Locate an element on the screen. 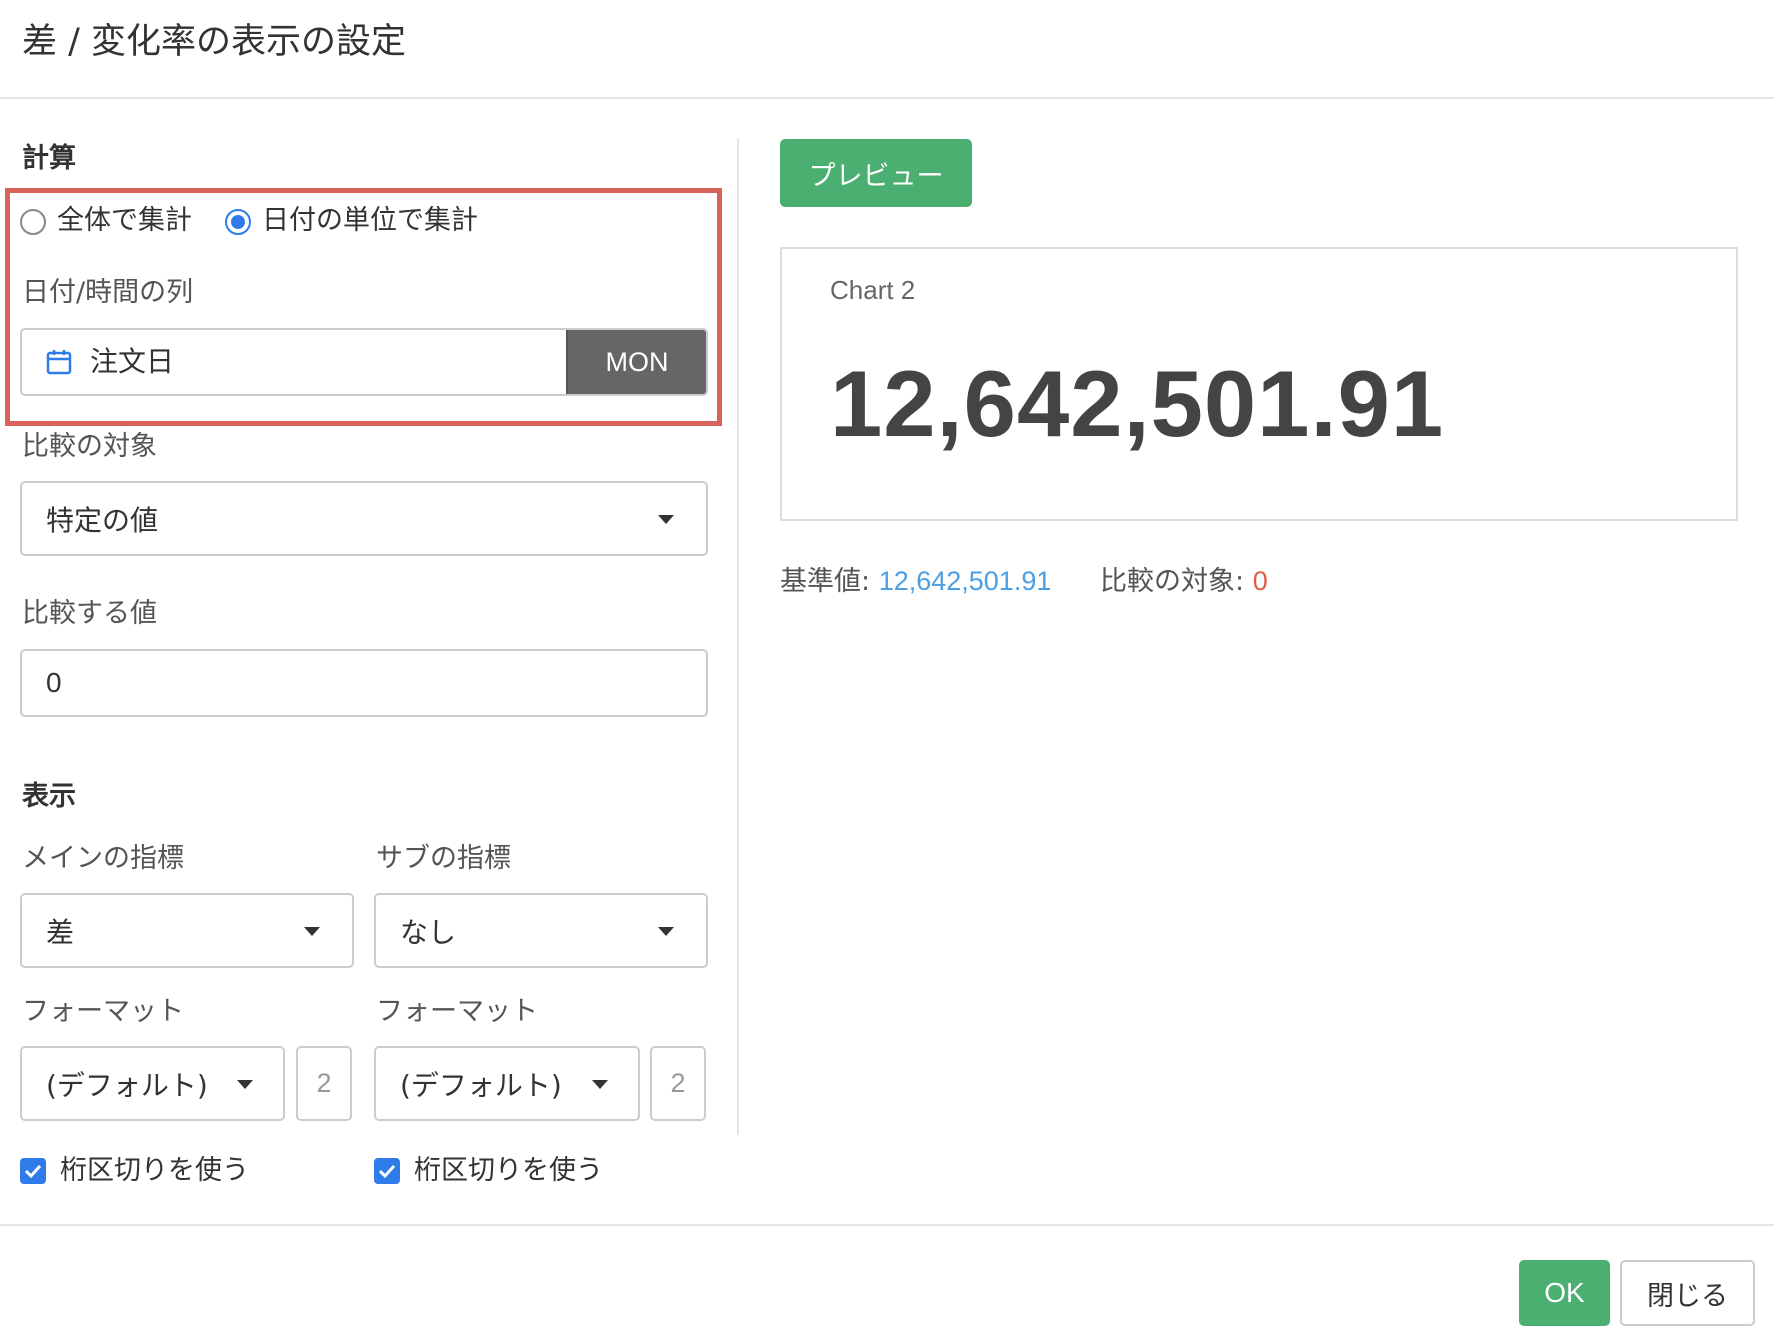 Image resolution: width=1774 pixels, height=1340 pixels. compare-target-summary-label: 比較の対象: is located at coordinates (1176, 581).